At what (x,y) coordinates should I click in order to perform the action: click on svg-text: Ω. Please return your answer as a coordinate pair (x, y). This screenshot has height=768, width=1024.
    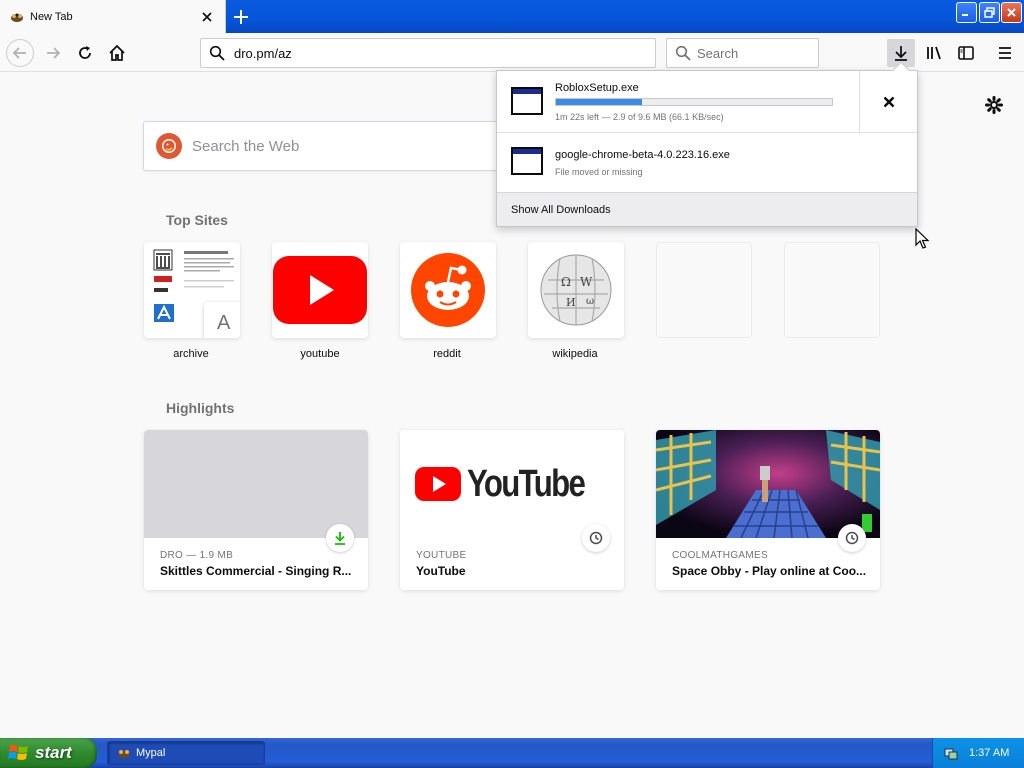
    Looking at the image, I should click on (566, 282).